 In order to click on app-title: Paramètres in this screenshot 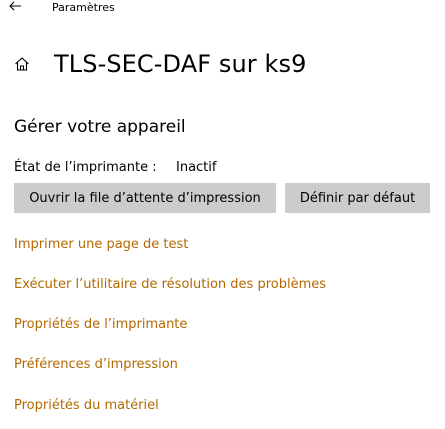, I will do `click(83, 7)`.